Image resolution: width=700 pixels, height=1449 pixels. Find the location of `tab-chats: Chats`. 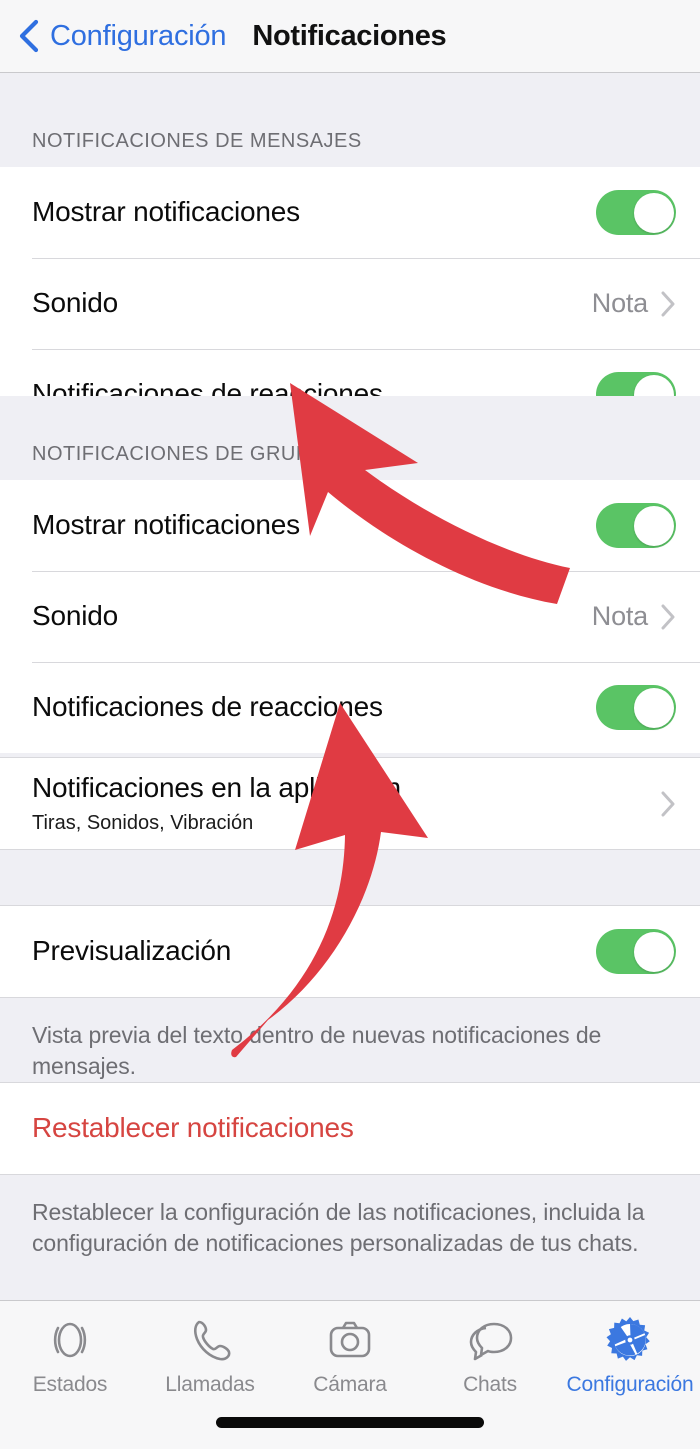

tab-chats: Chats is located at coordinates (490, 1355).